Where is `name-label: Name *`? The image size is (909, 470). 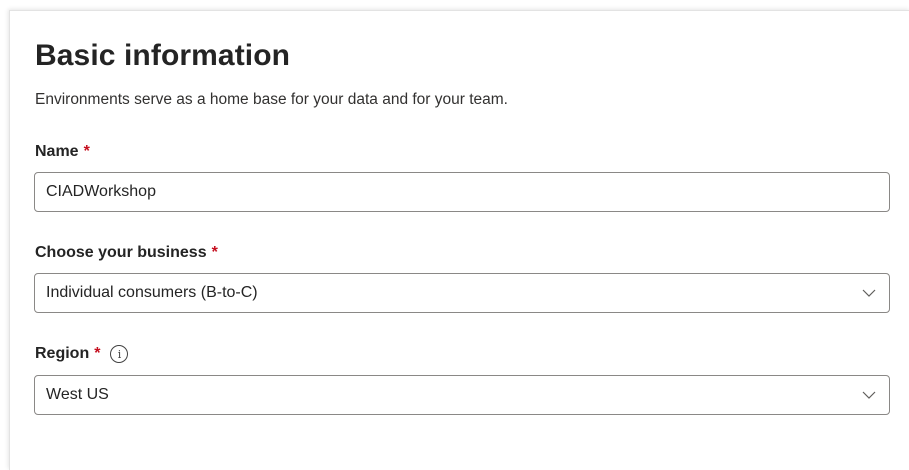 name-label: Name * is located at coordinates (62, 152).